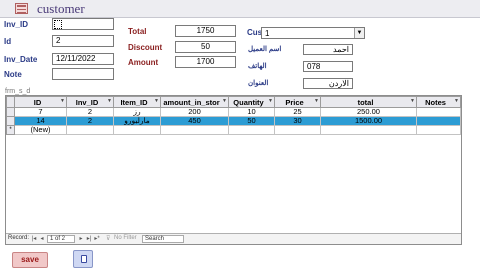 The image size is (480, 270). What do you see at coordinates (313, 33) in the screenshot?
I see `cus-id-combo: 1 ▼` at bounding box center [313, 33].